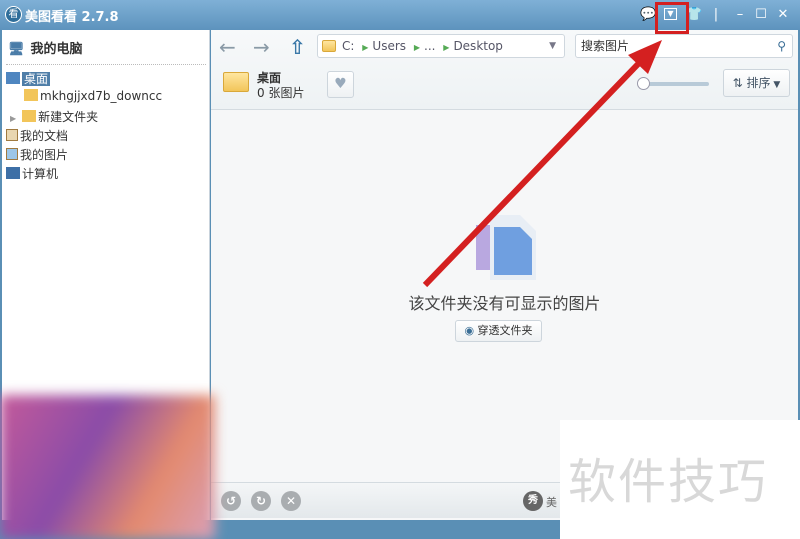 The width and height of the screenshot is (800, 539). I want to click on annotation-arrow, so click(542, 164).